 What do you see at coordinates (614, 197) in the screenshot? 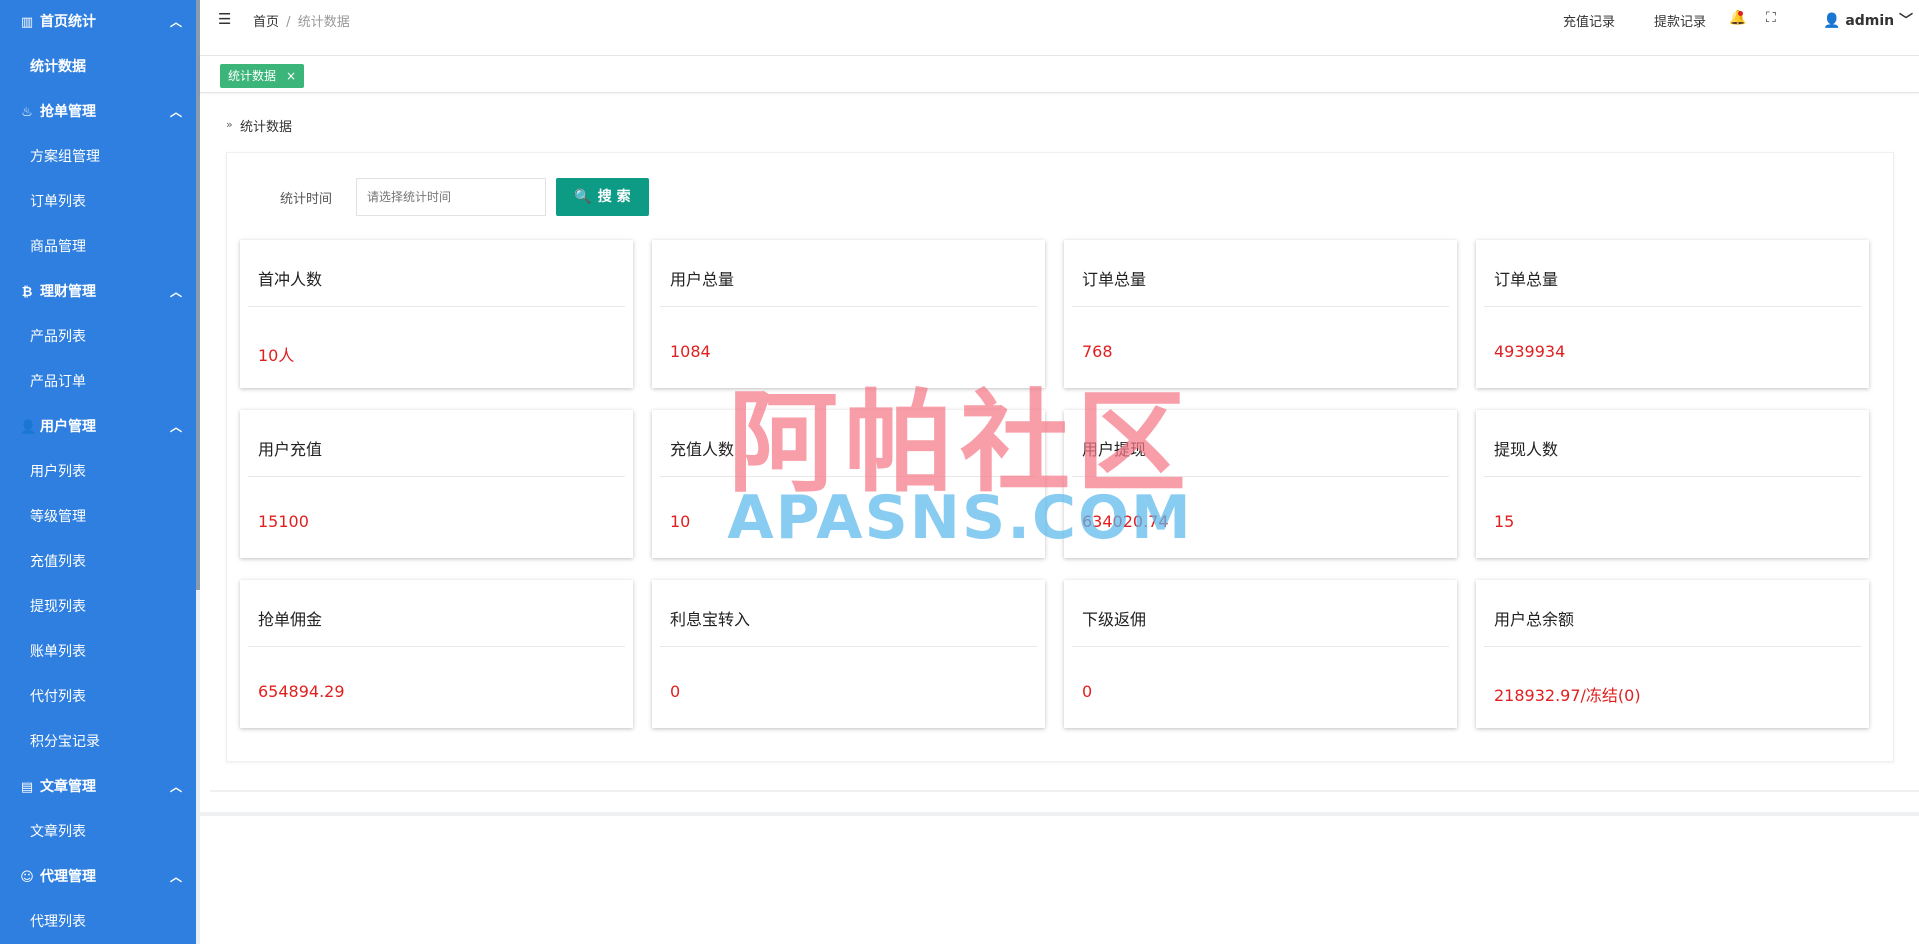
I see `search-button-label: 搜 索` at bounding box center [614, 197].